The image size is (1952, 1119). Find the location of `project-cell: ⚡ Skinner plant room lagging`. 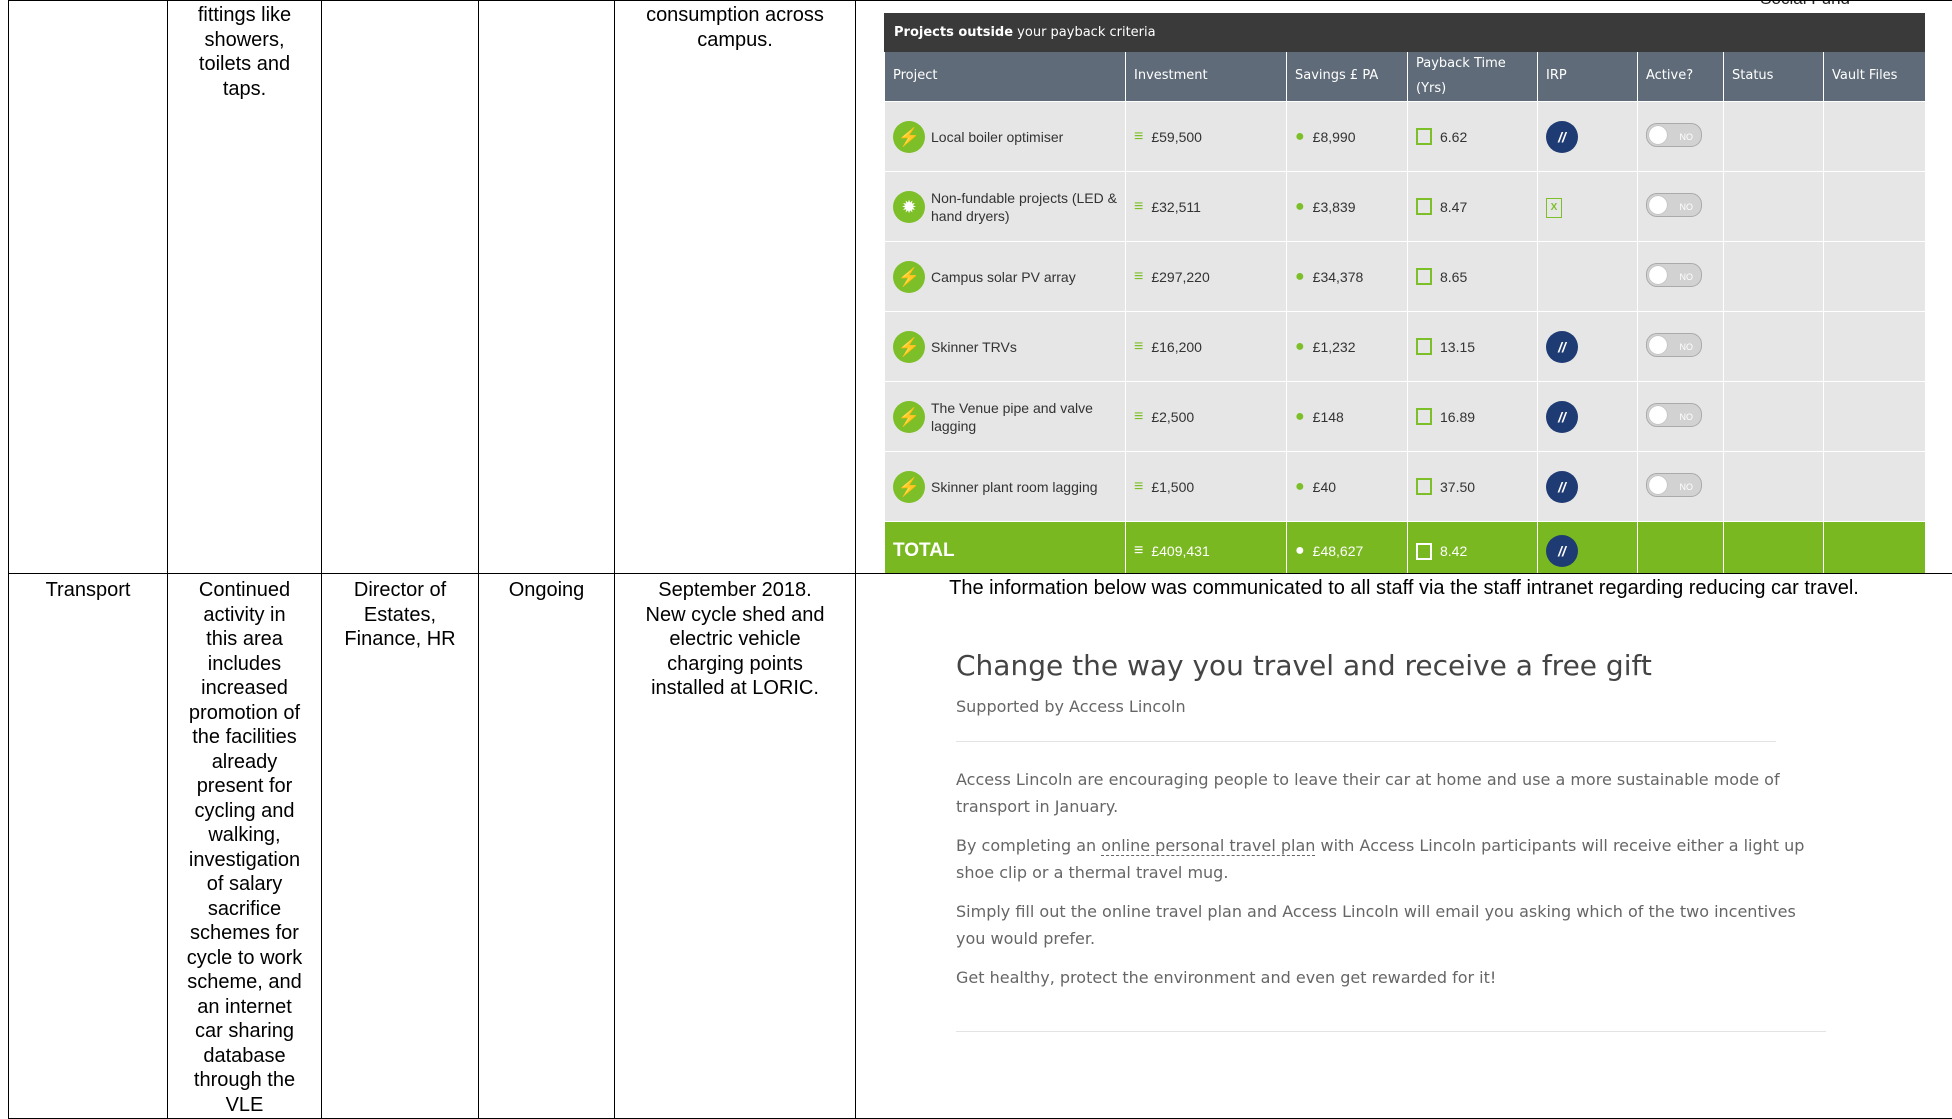

project-cell: ⚡ Skinner plant room lagging is located at coordinates (1005, 486).